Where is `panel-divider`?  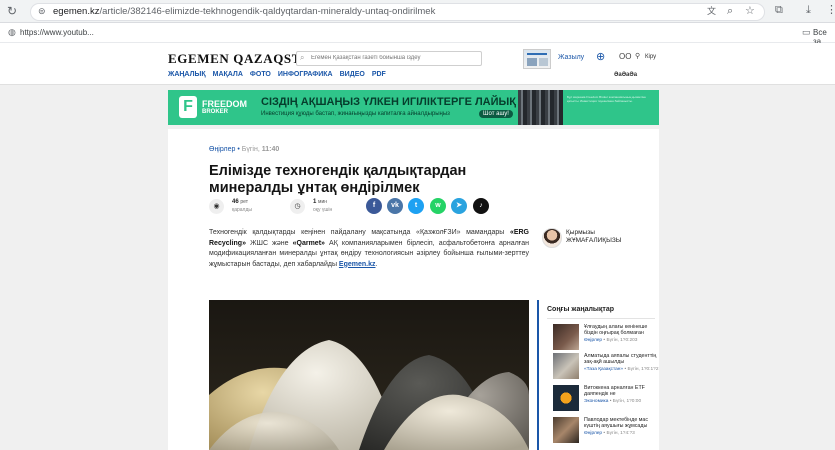
panel-divider is located at coordinates (601, 318).